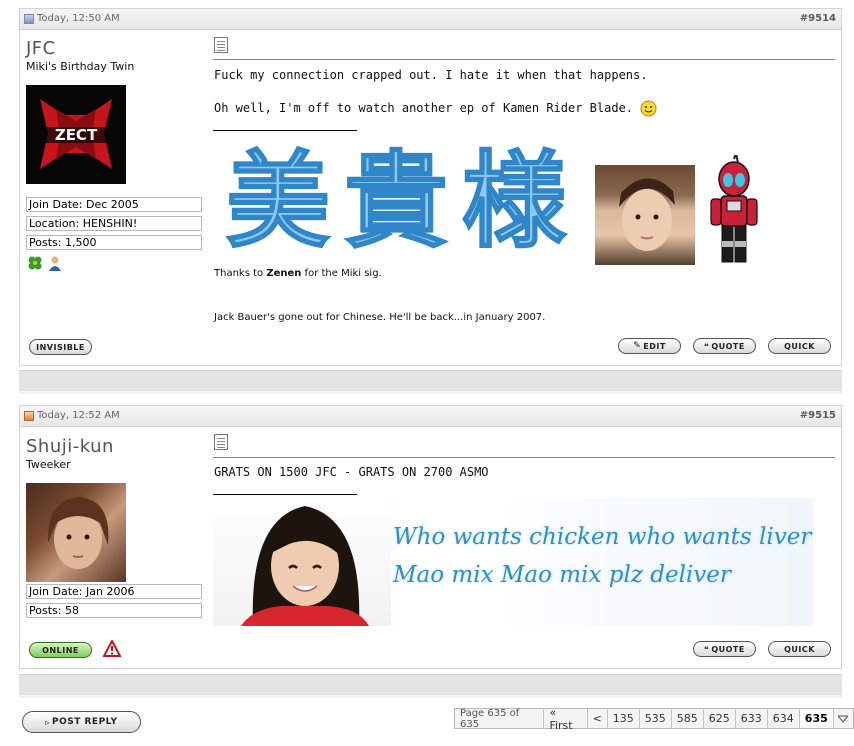 The height and width of the screenshot is (746, 854). Describe the element at coordinates (114, 48) in the screenshot. I see `username: JFC` at that location.